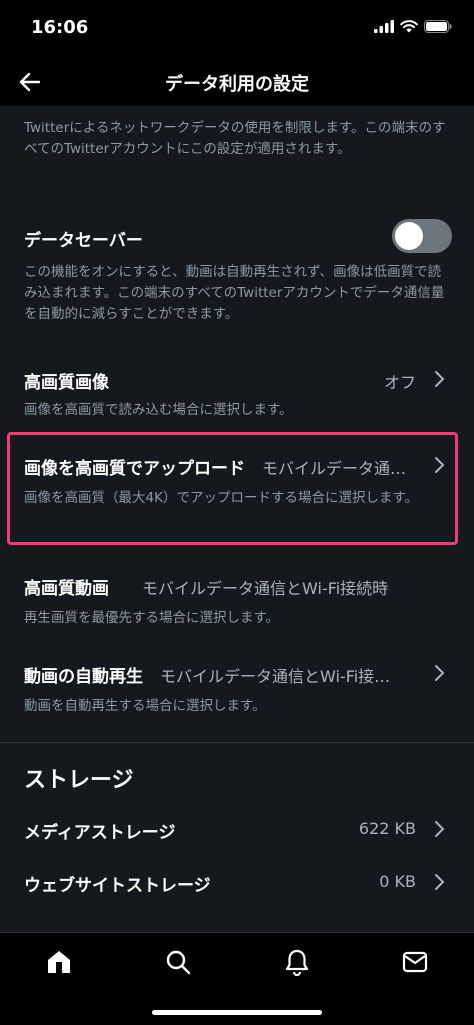 The width and height of the screenshot is (474, 1025). I want to click on bottom-tab-bar, so click(237, 978).